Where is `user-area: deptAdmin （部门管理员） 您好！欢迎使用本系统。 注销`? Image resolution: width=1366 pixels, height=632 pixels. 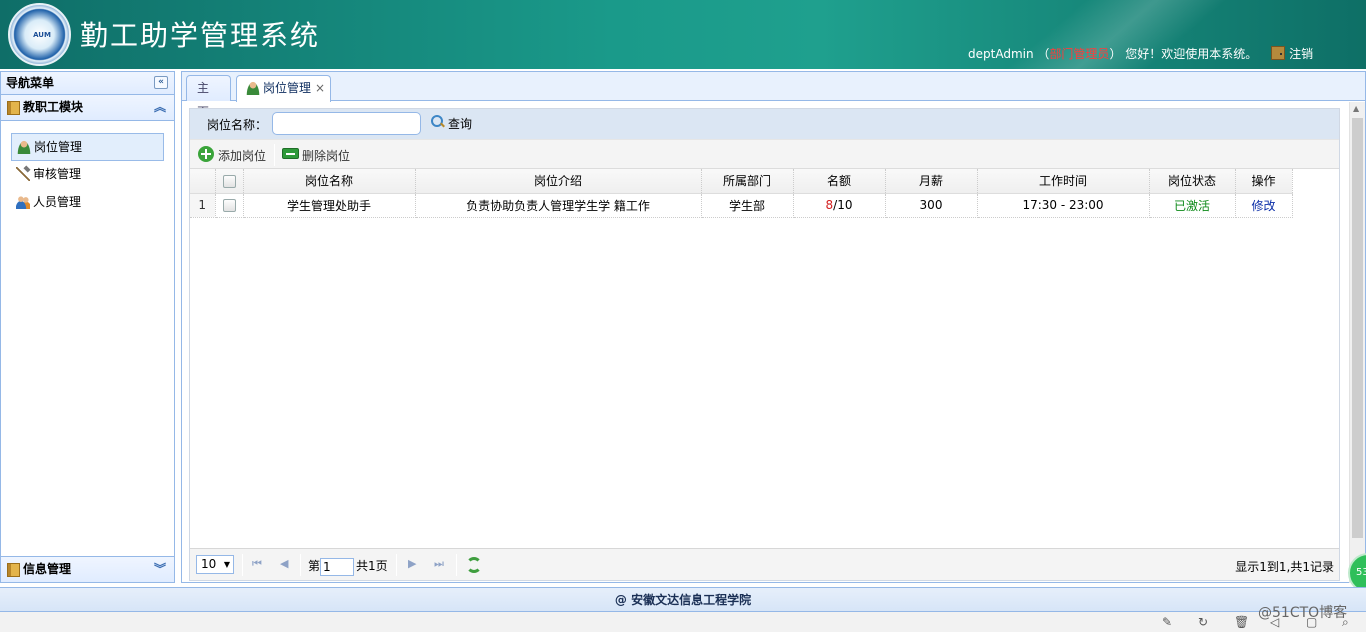 user-area: deptAdmin （部门管理员） 您好！欢迎使用本系统。 注销 is located at coordinates (1140, 53).